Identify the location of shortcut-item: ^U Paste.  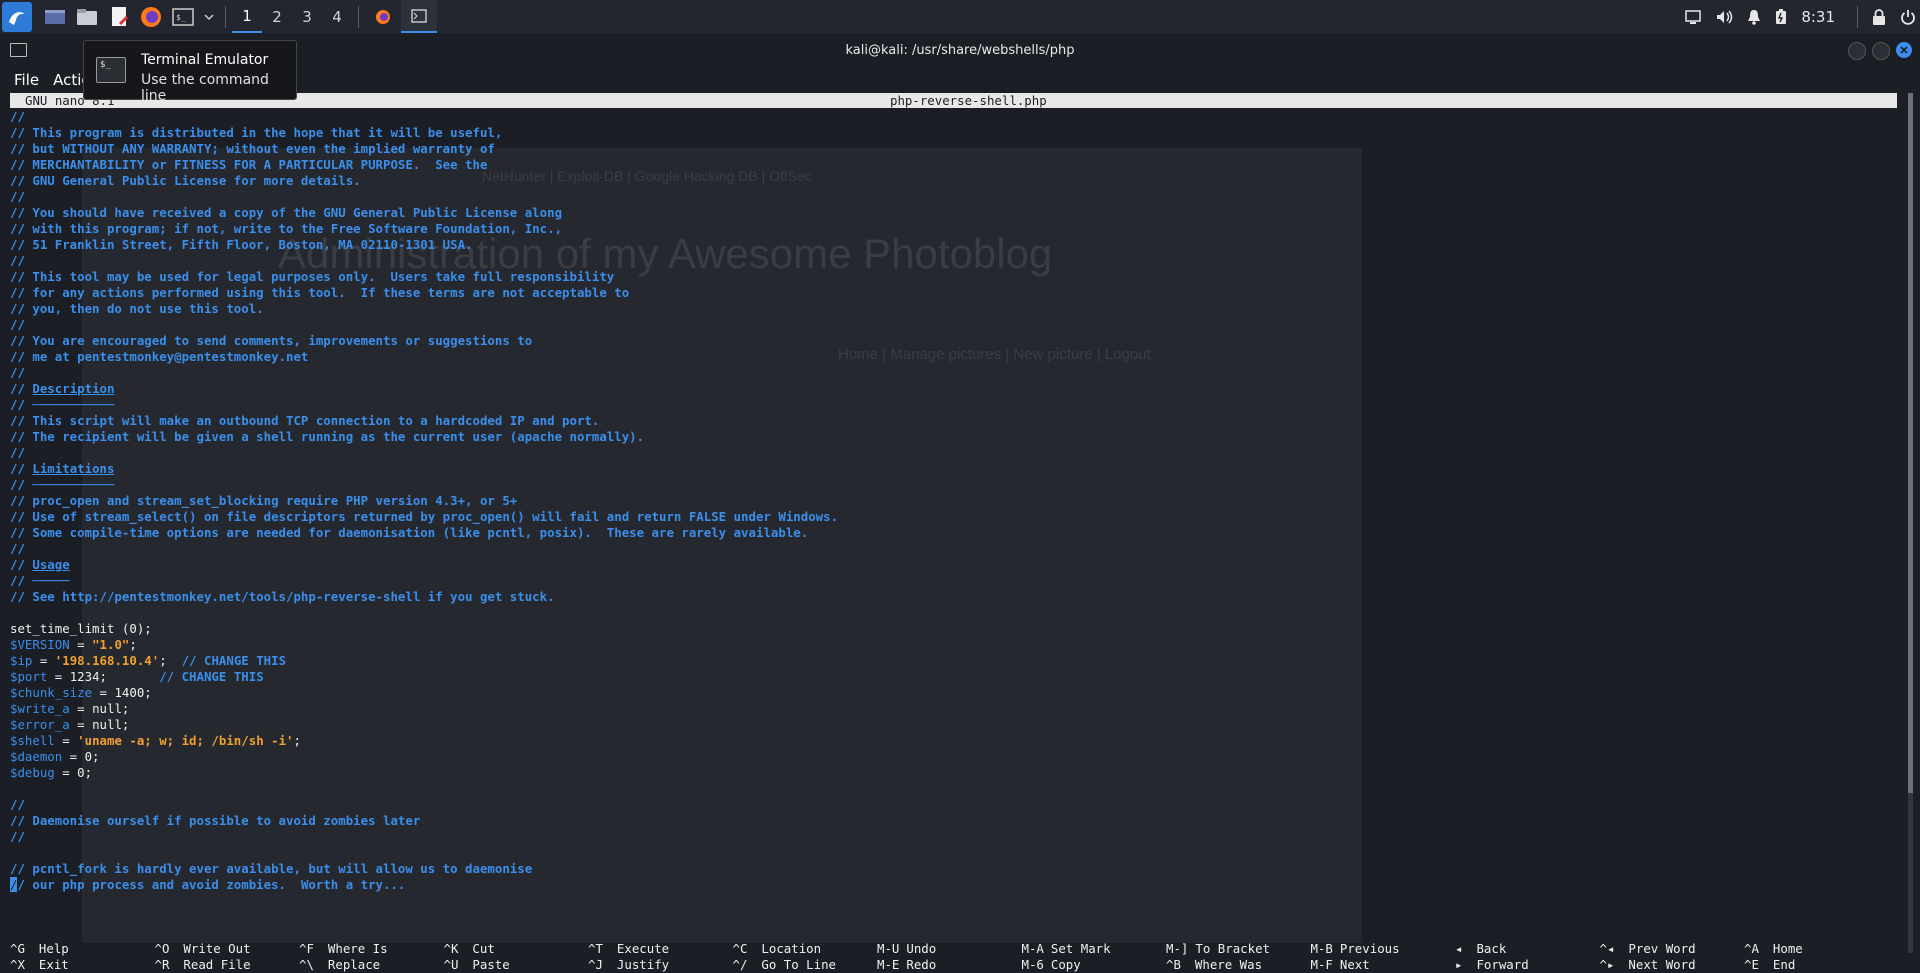
(516, 965).